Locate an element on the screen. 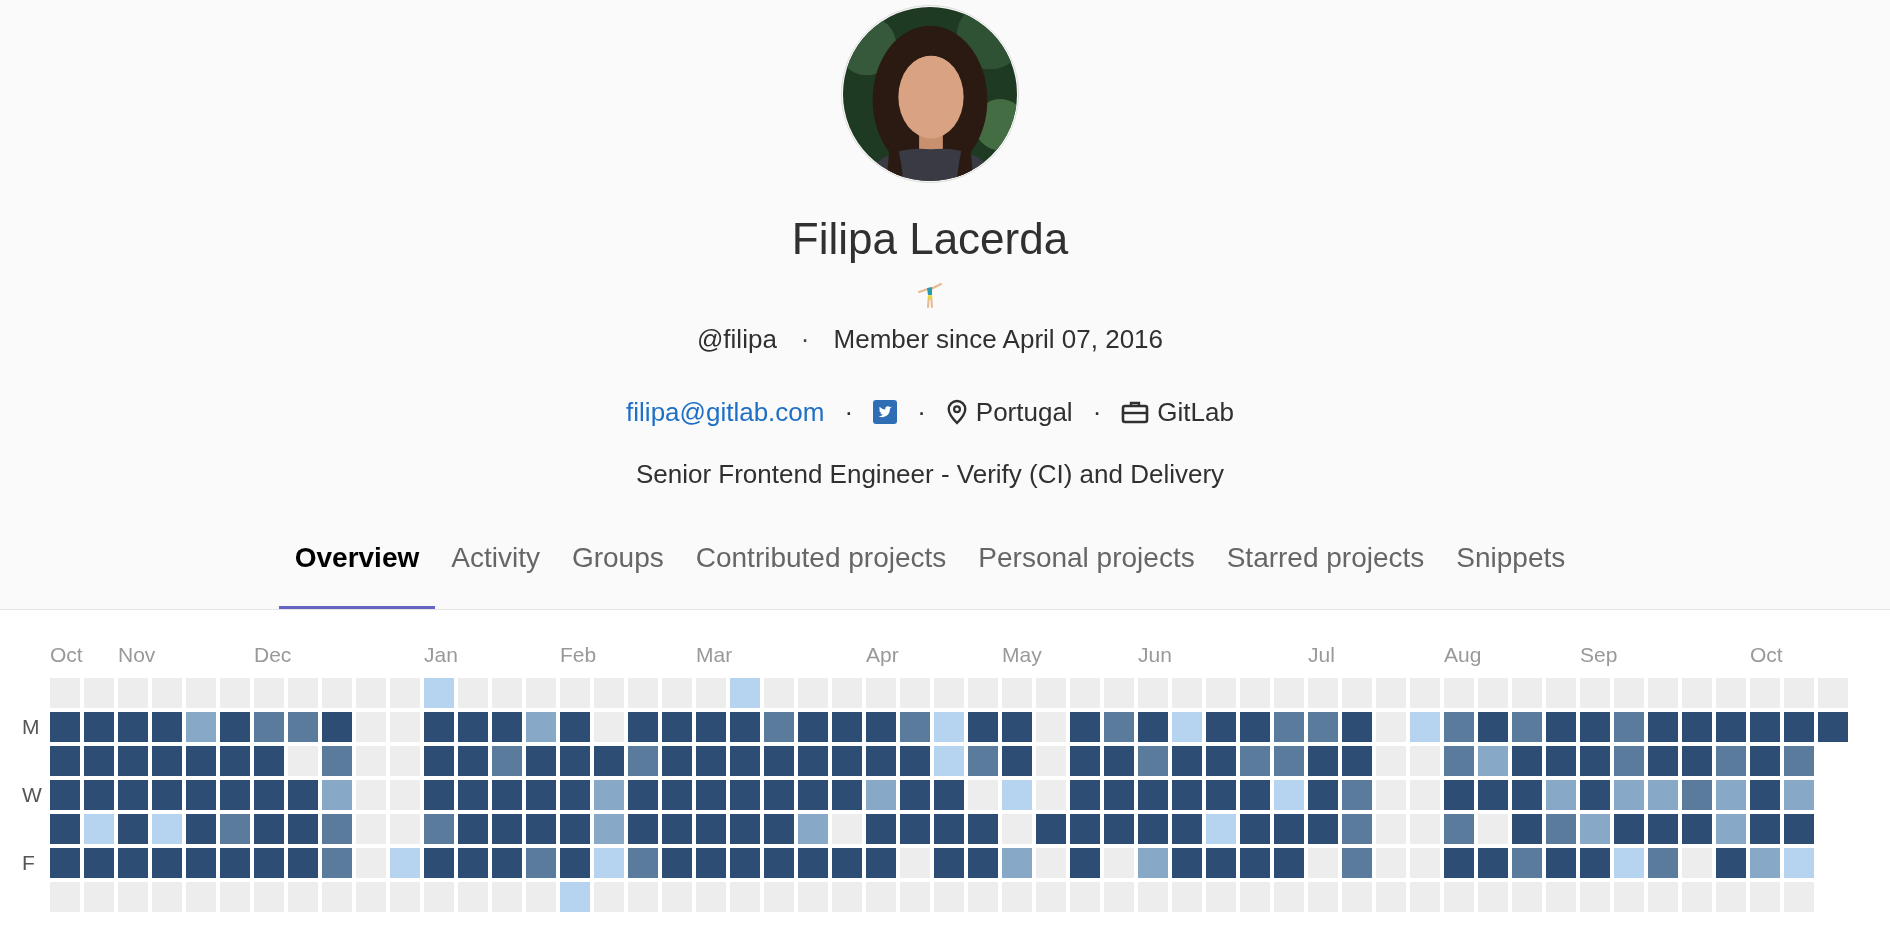 The width and height of the screenshot is (1890, 930). tab: Contributed projects is located at coordinates (821, 572).